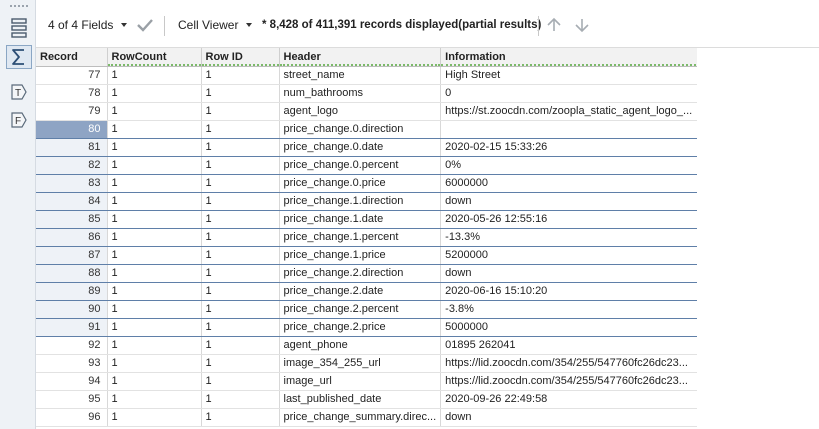  Describe the element at coordinates (72, 273) in the screenshot. I see `record-number-cell: 88` at that location.